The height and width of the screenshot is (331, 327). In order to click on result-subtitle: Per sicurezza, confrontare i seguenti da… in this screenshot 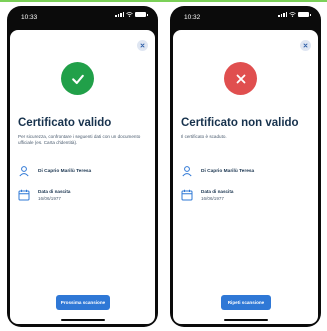, I will do `click(79, 140)`.